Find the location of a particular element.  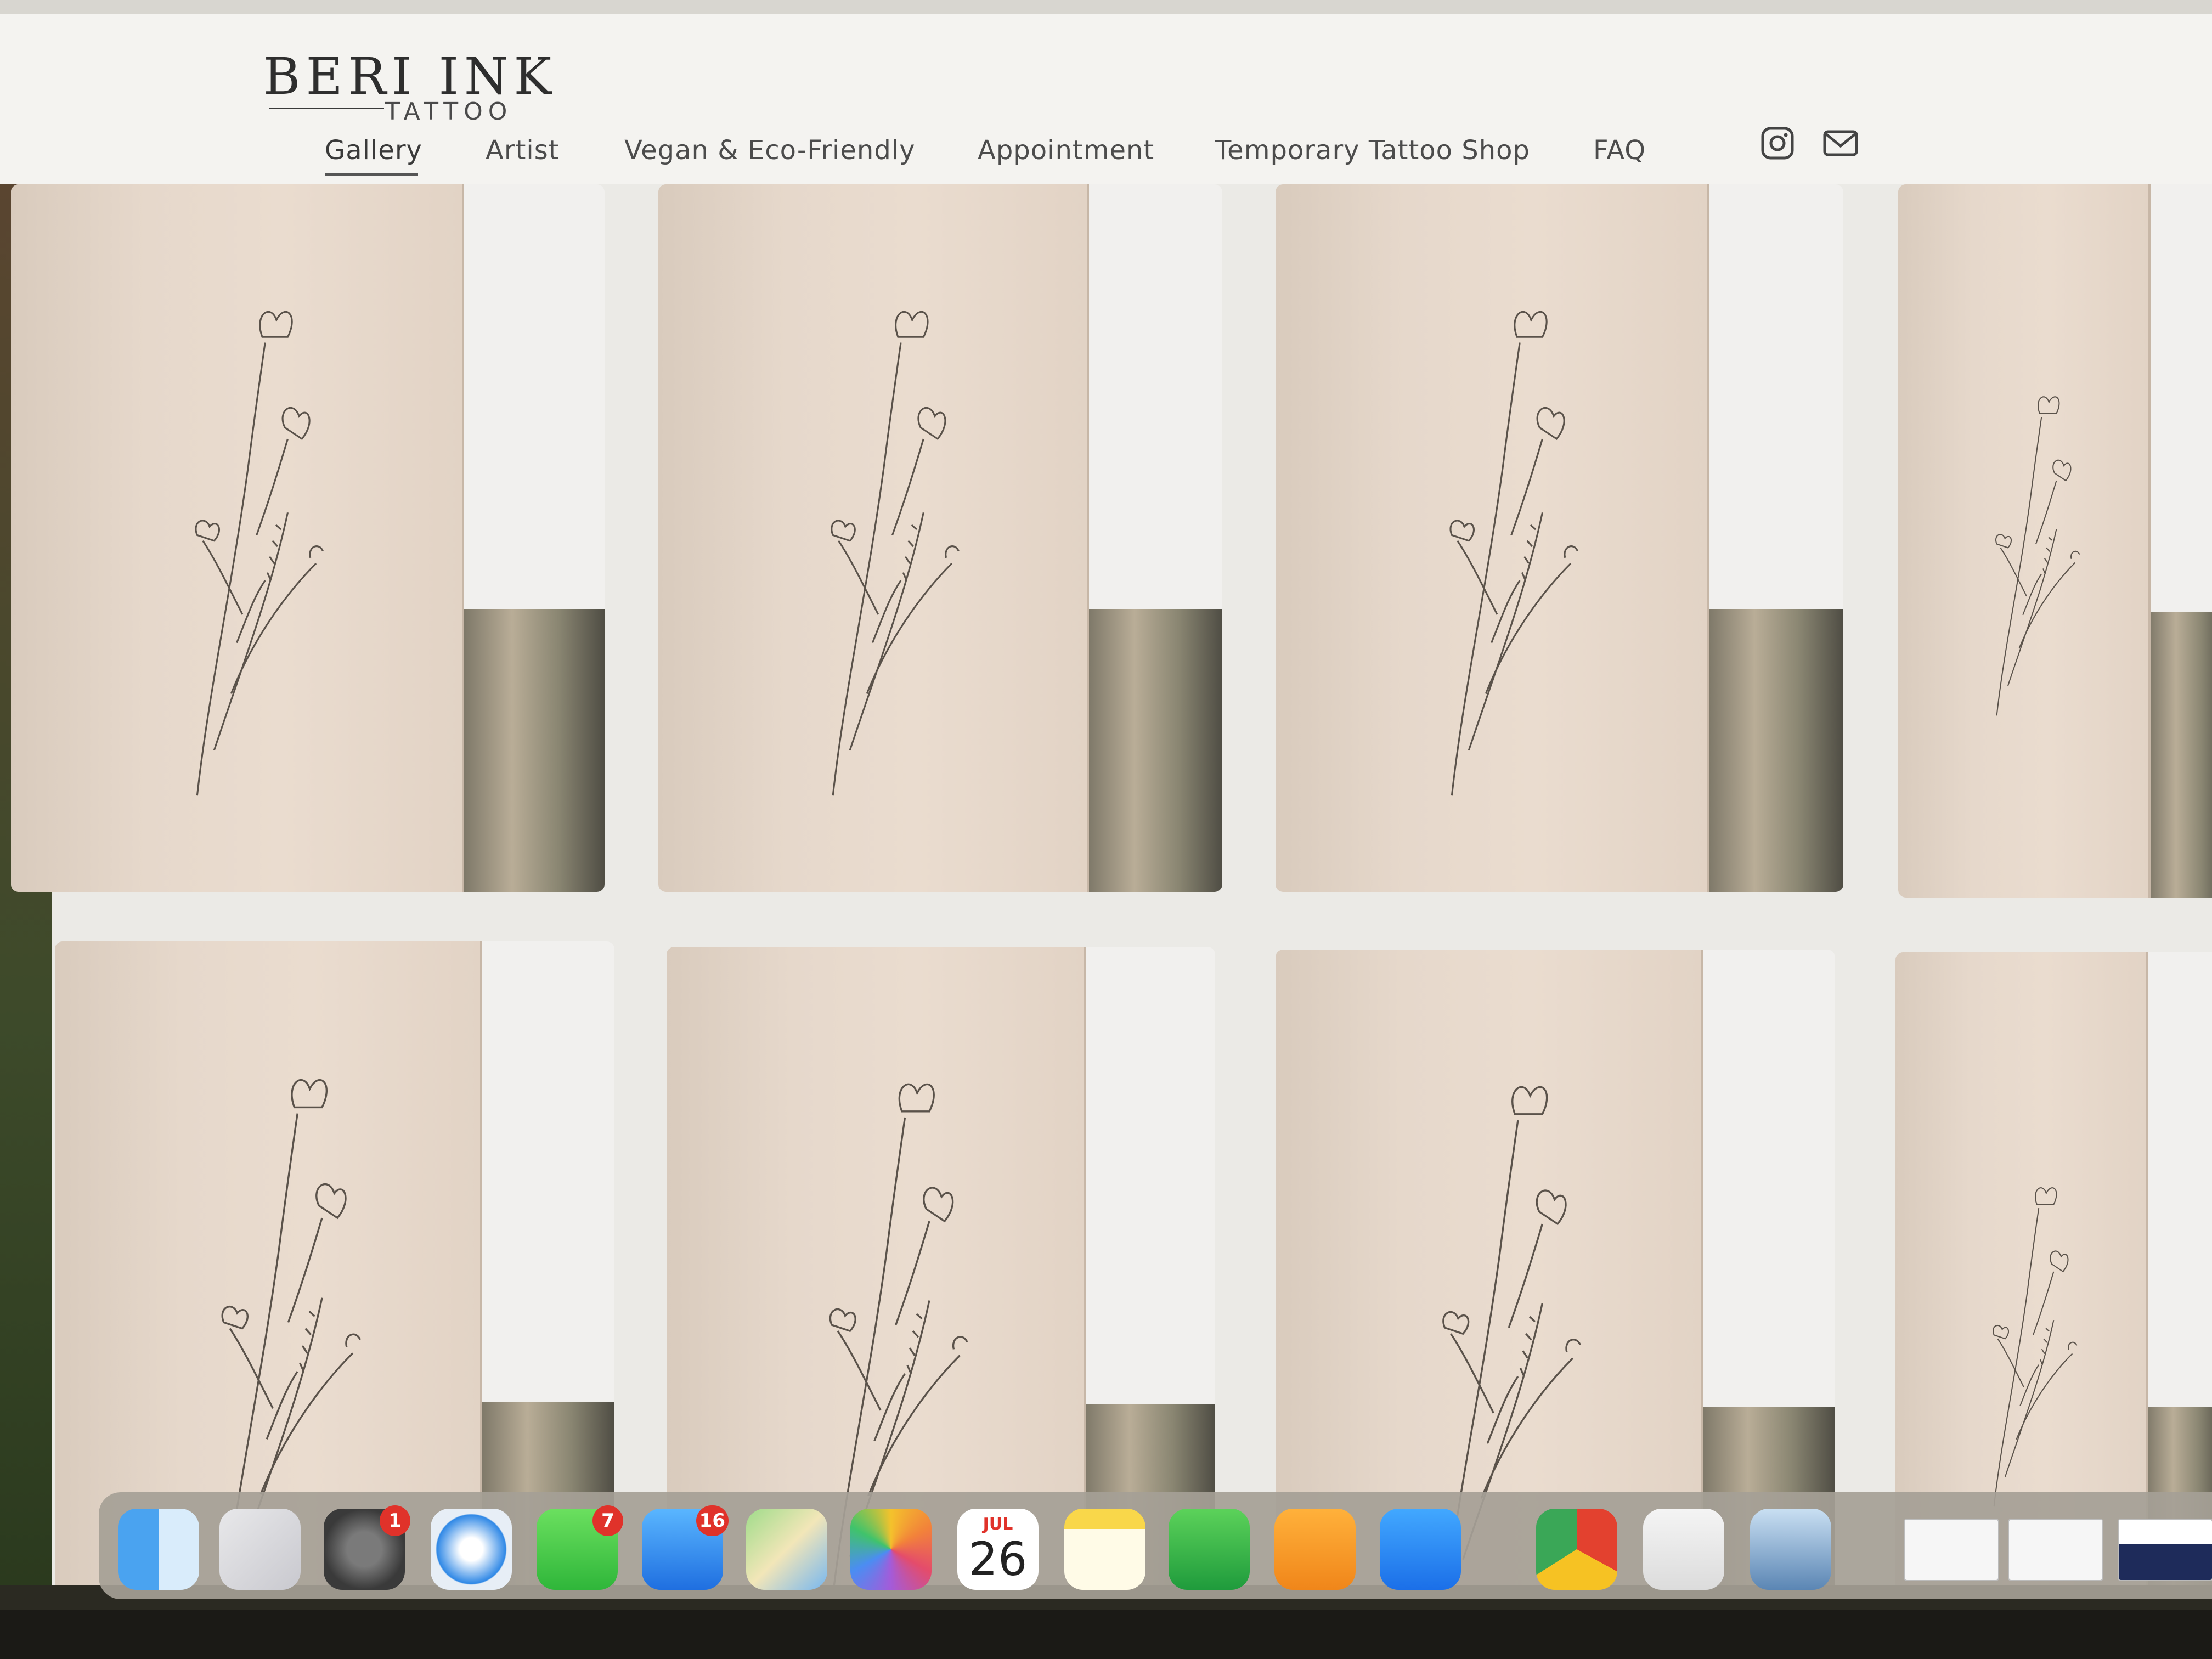

notes-icon is located at coordinates (1105, 1549).